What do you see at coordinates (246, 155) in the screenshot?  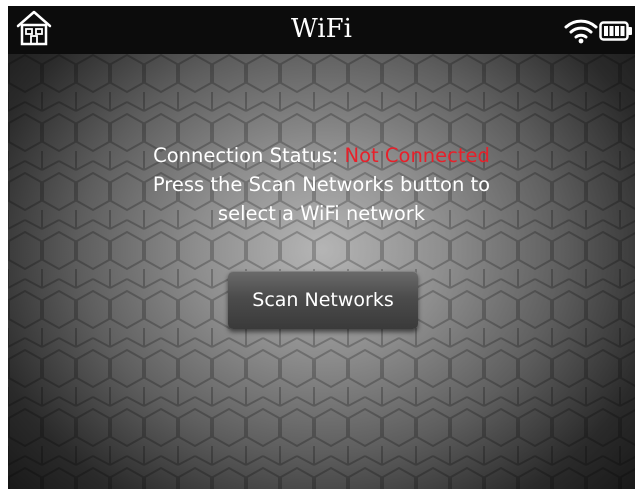 I see `connection-status-label: Connection Status:` at bounding box center [246, 155].